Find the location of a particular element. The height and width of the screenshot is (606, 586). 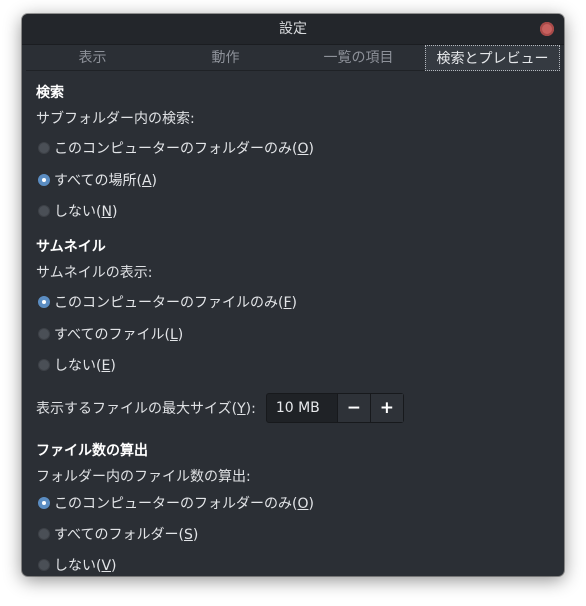

search-section-title: 検索 is located at coordinates (50, 93).